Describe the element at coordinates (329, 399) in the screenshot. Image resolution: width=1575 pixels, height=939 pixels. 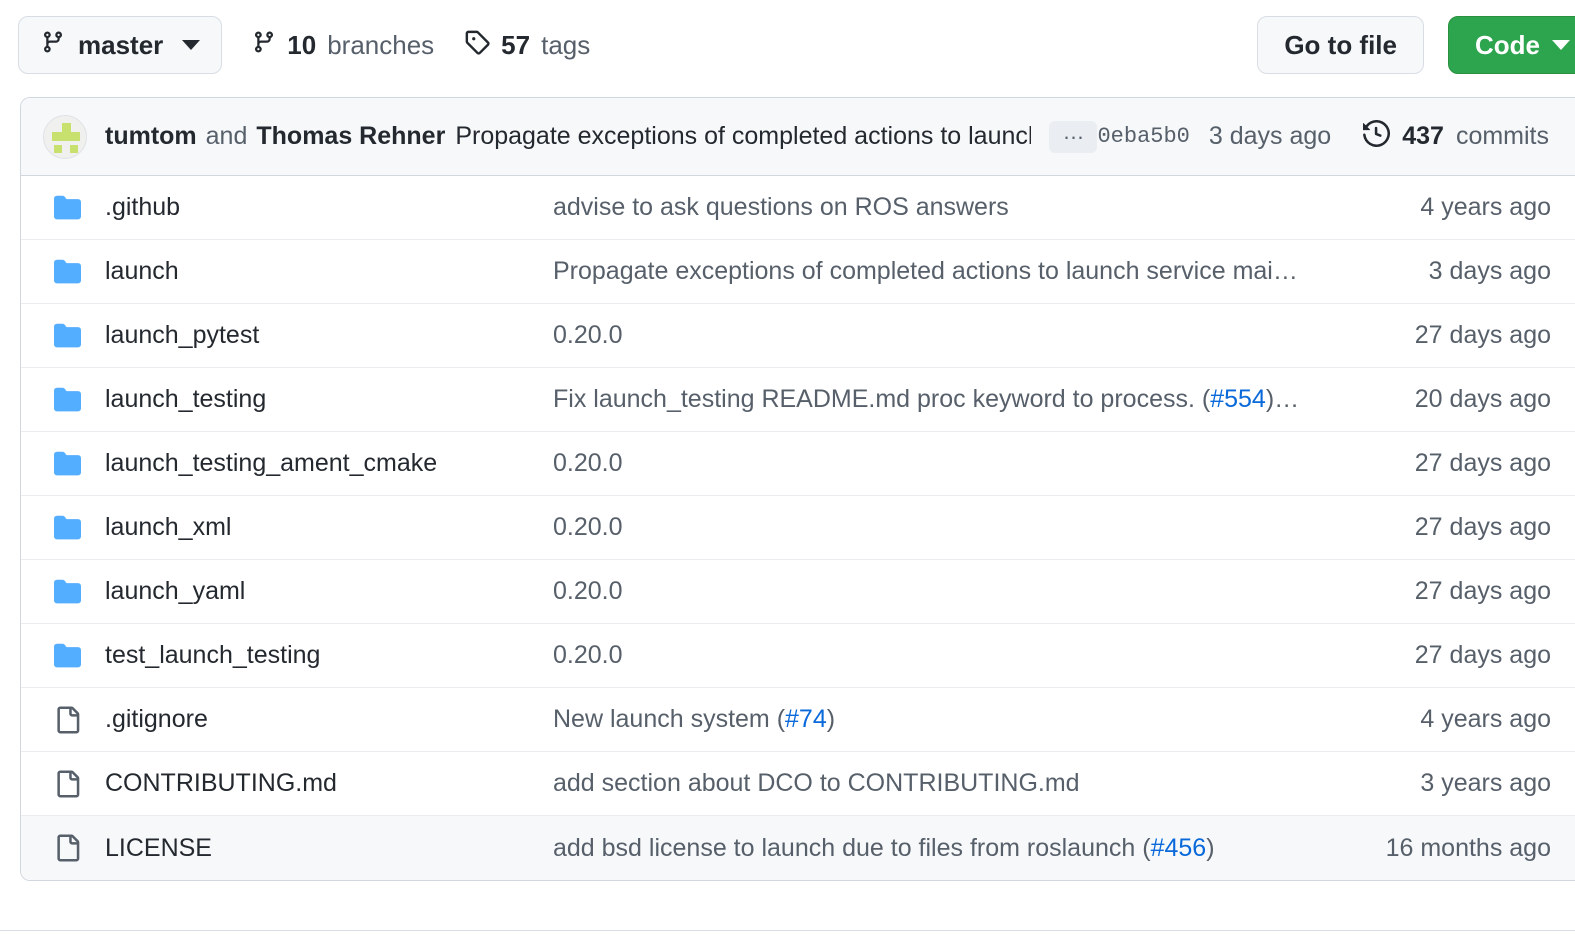
I see `folder-name-link: launch_testing` at that location.